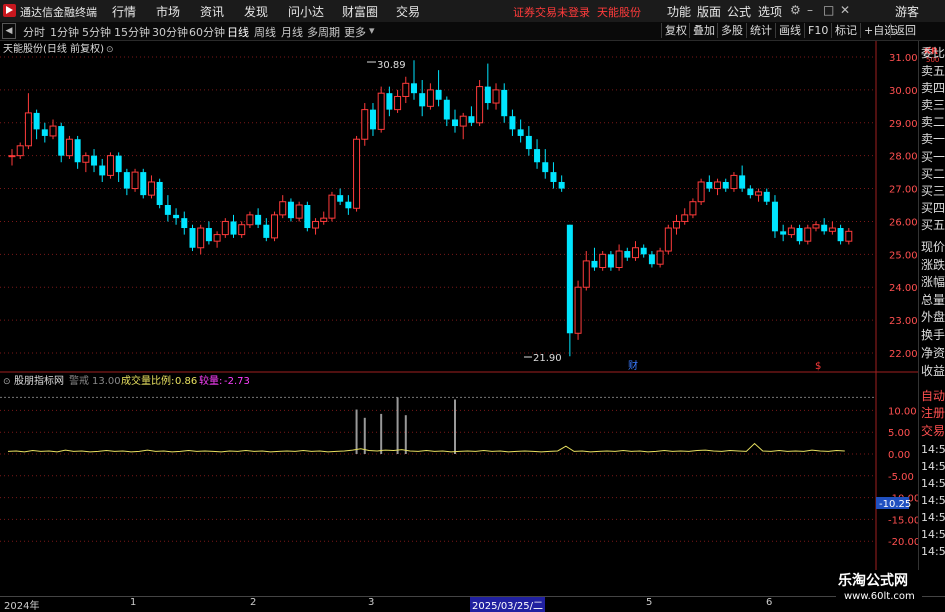  Describe the element at coordinates (649, 602) in the screenshot. I see `date-label-5: 5` at that location.